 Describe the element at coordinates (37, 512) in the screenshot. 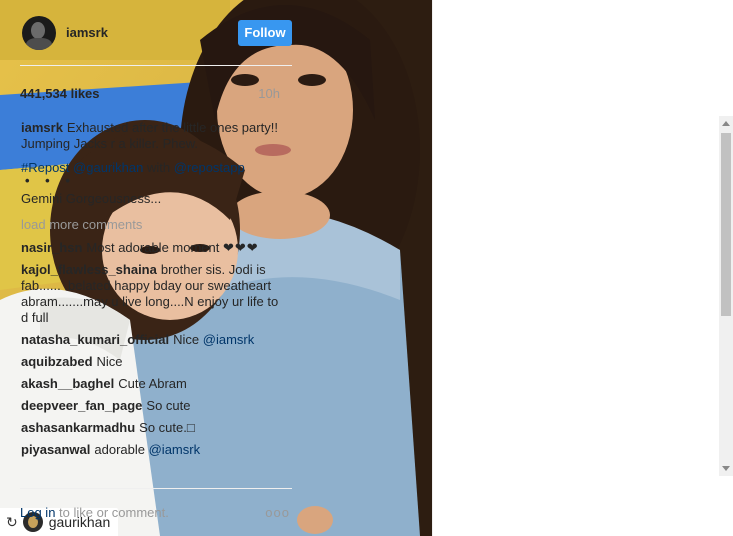

I see `login-link: Log in` at that location.